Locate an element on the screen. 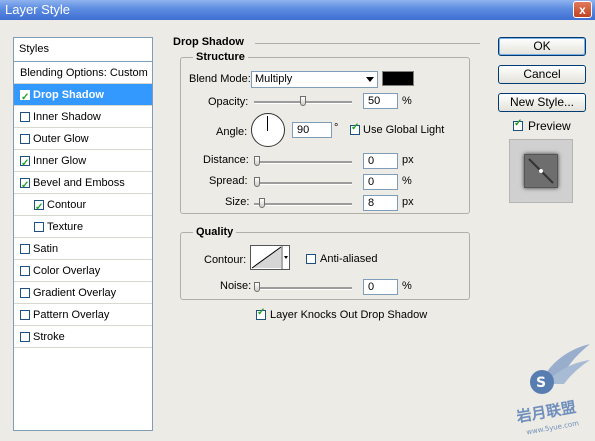 This screenshot has width=595, height=441. size-unit: px is located at coordinates (408, 202).